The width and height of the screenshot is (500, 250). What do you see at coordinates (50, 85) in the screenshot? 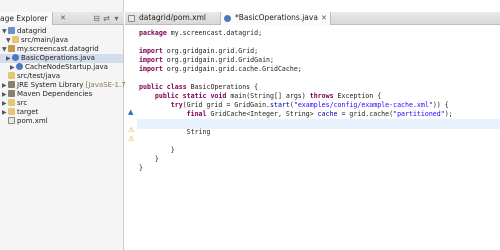
I see `tree-item-label: JRE System Library` at bounding box center [50, 85].